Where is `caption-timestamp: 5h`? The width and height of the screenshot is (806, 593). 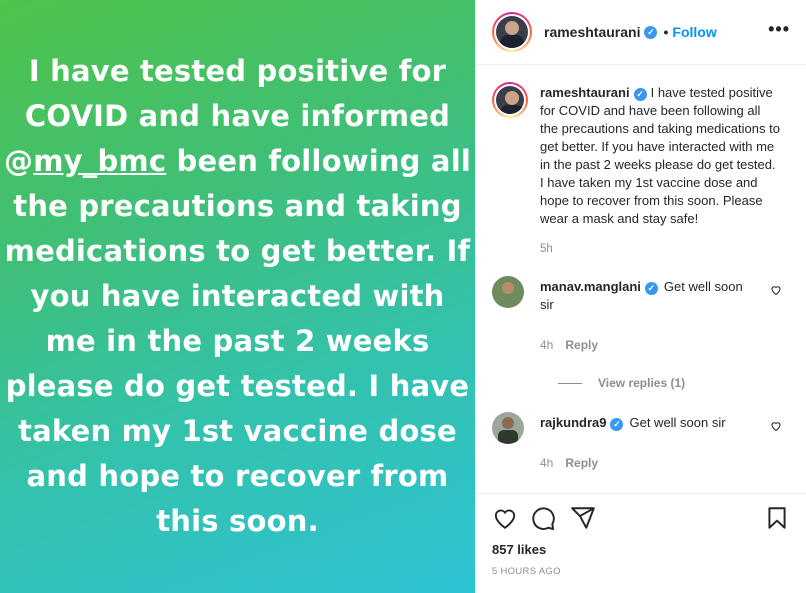 caption-timestamp: 5h is located at coordinates (660, 249).